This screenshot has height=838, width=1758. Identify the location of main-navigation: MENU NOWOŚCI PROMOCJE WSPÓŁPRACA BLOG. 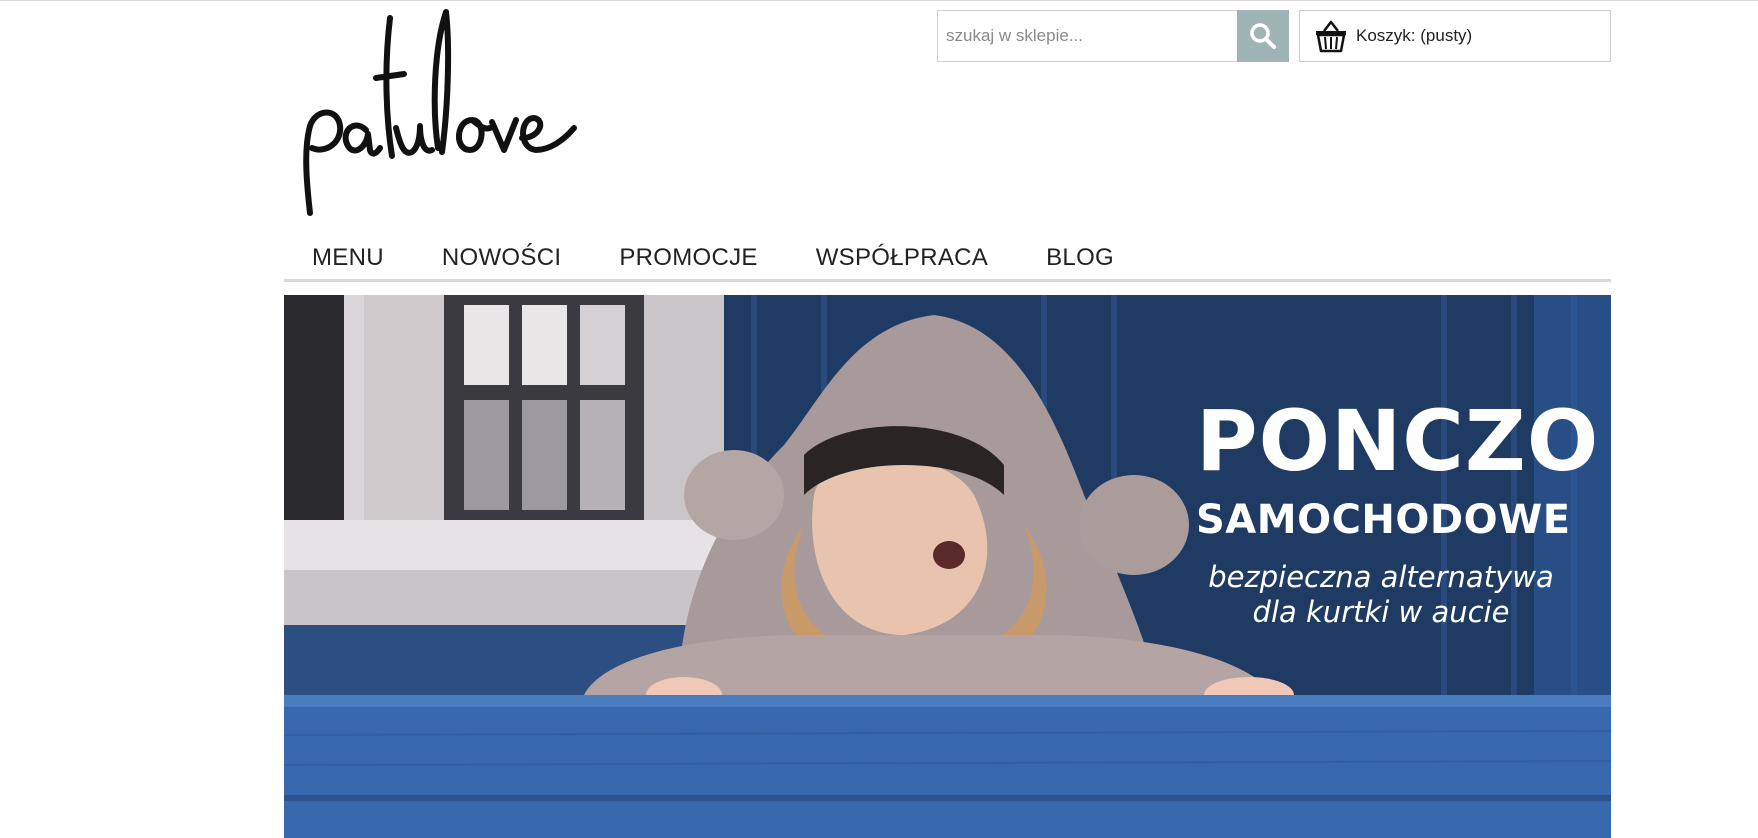
(947, 263).